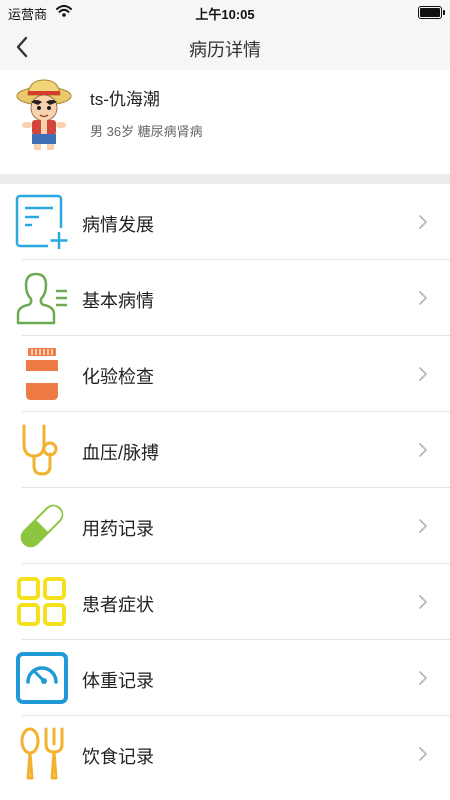 This screenshot has width=450, height=800. What do you see at coordinates (42, 374) in the screenshot?
I see `pill-bottle-icon` at bounding box center [42, 374].